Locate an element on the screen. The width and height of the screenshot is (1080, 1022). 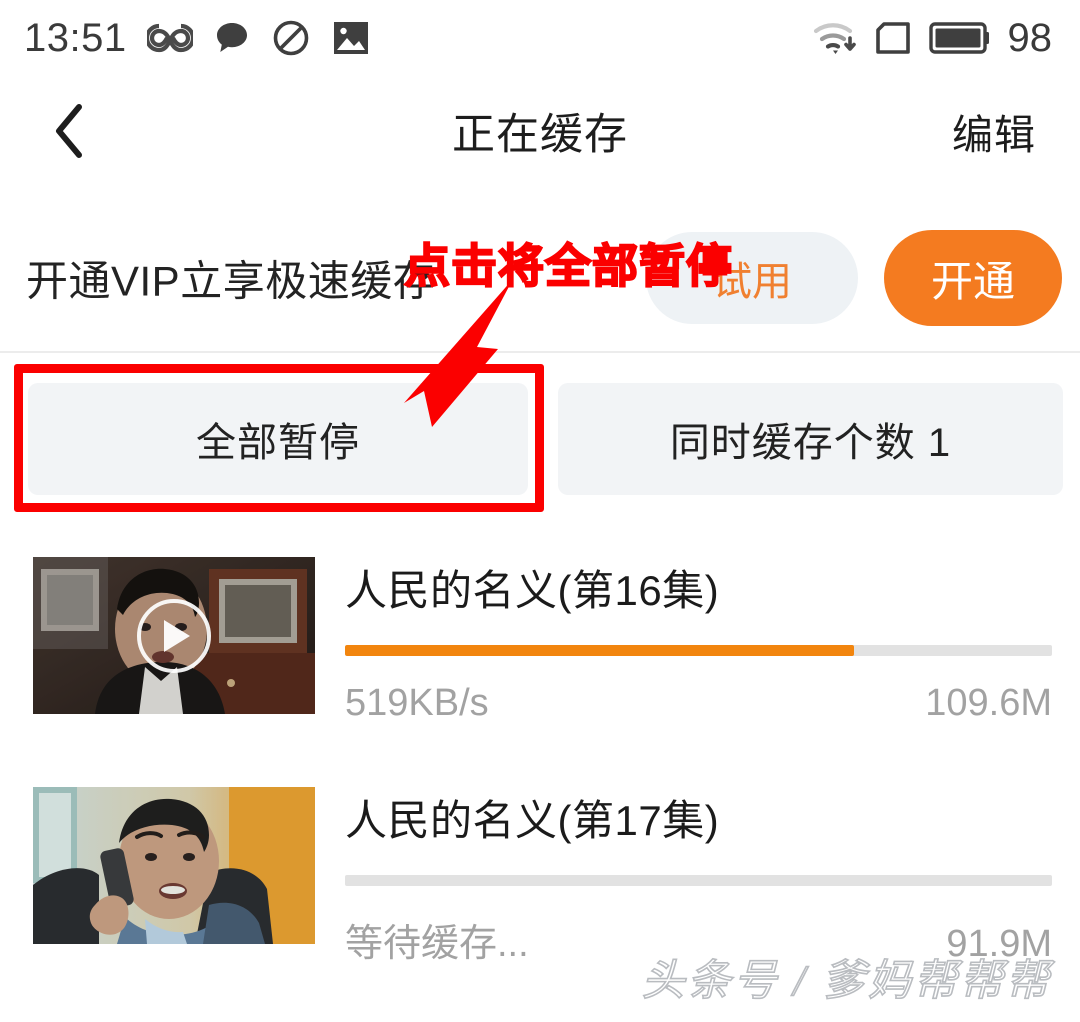
download-speed: 519KB/s is located at coordinates (417, 703).